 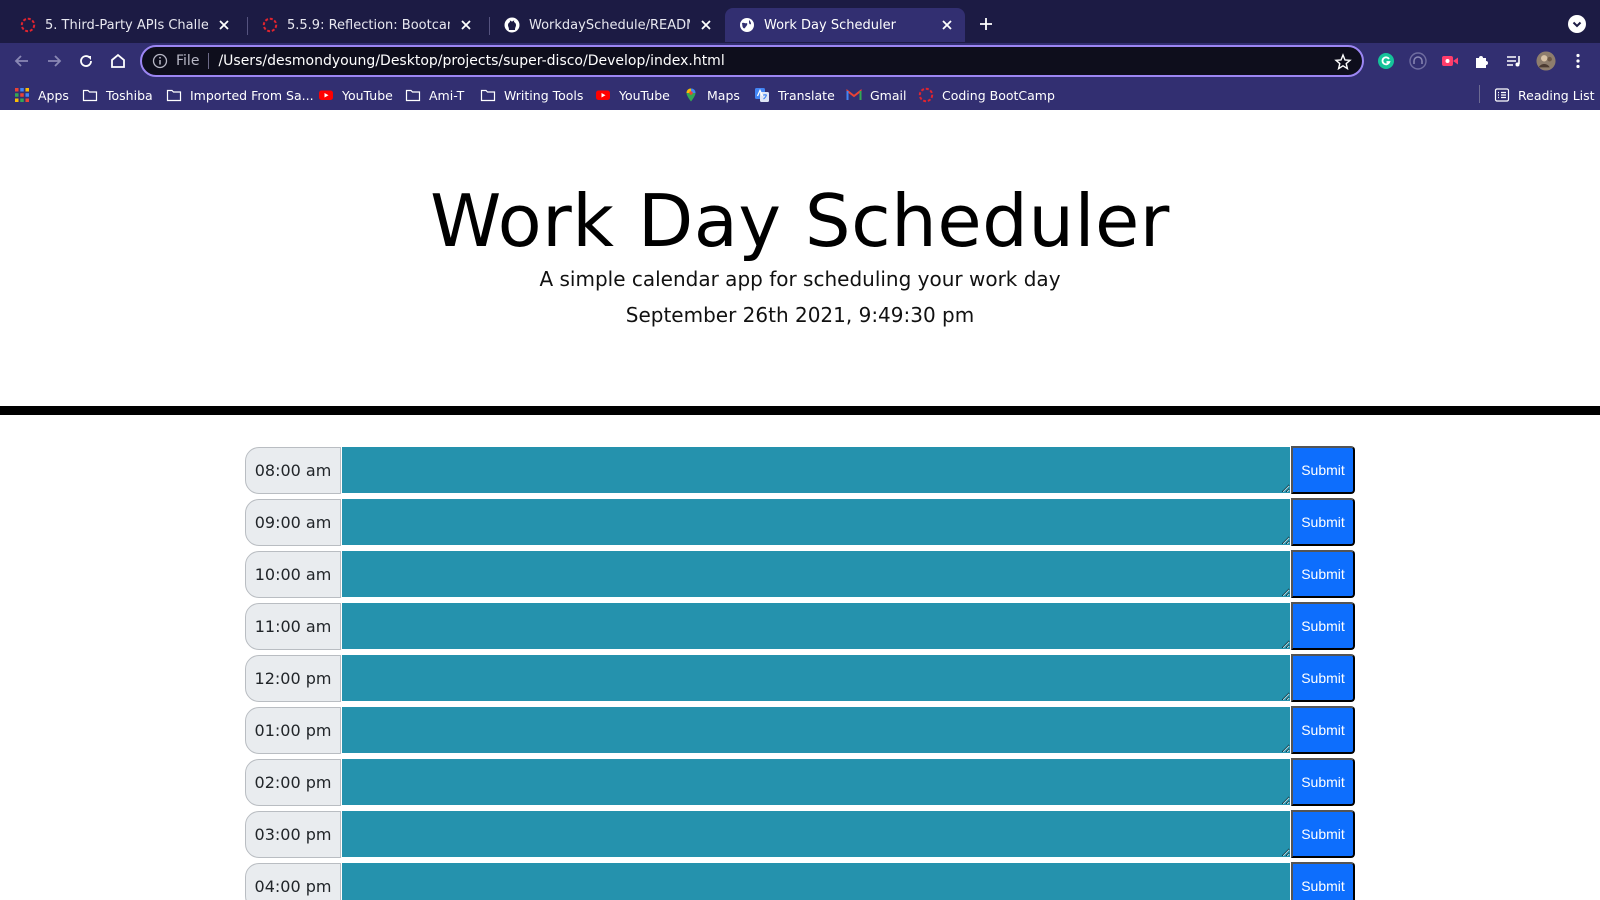 I want to click on bootcamp-icon, so click(x=270, y=25).